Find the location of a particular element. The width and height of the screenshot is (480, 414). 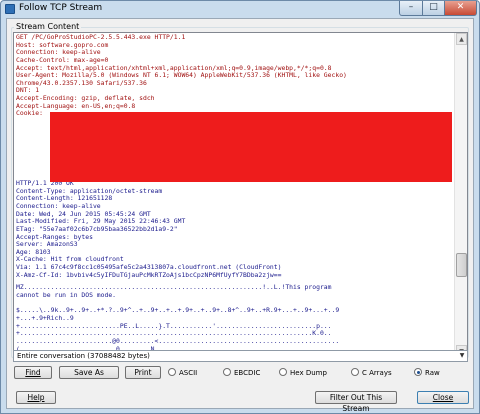

maximize-button: □ is located at coordinates (433, 8).